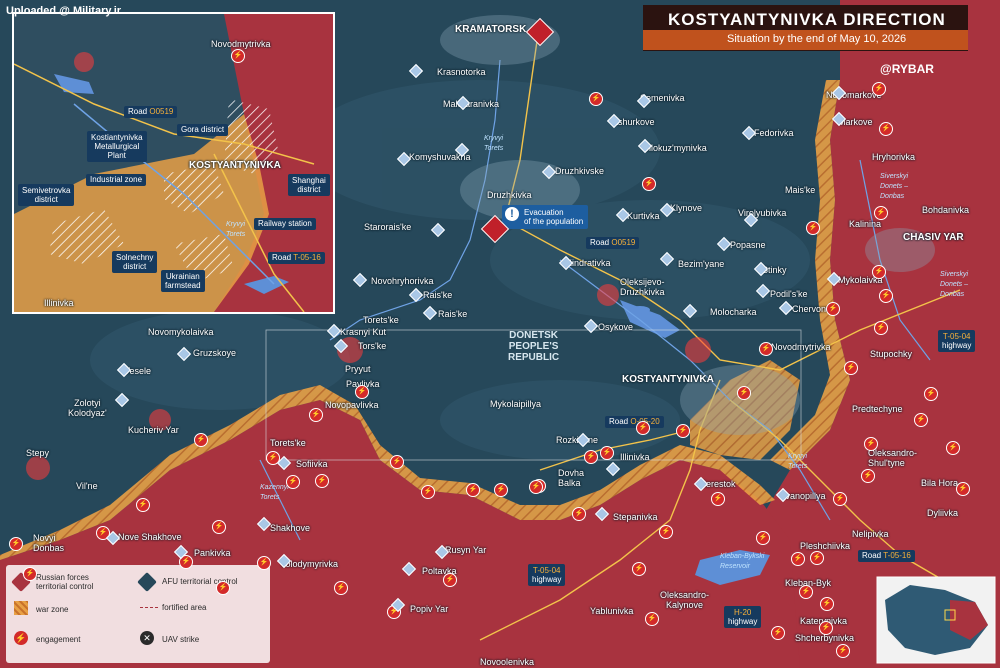 This screenshot has width=1000, height=668. Describe the element at coordinates (235, 165) in the screenshot. I see `inset-settlement-kostyantynivka: KOSTYANTYNIVKA` at that location.